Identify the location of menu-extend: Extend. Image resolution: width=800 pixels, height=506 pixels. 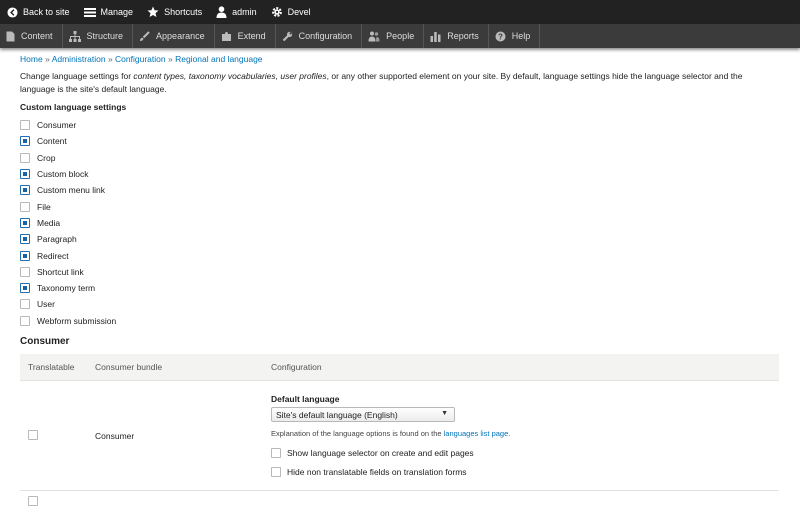
(245, 36).